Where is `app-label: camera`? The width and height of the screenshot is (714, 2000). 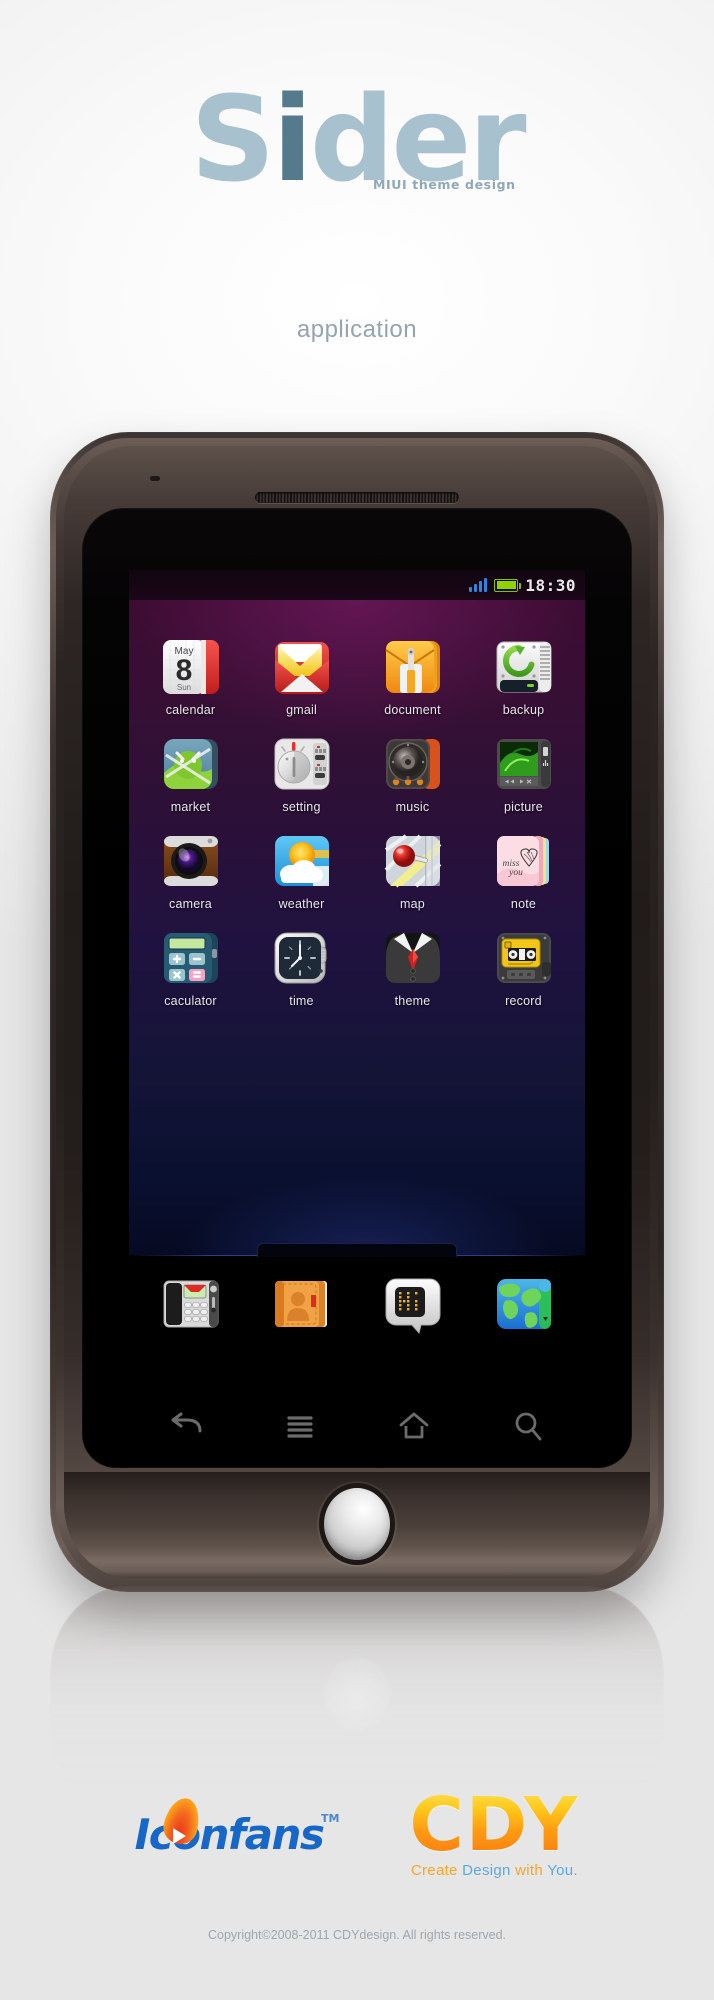
app-label: camera is located at coordinates (190, 904).